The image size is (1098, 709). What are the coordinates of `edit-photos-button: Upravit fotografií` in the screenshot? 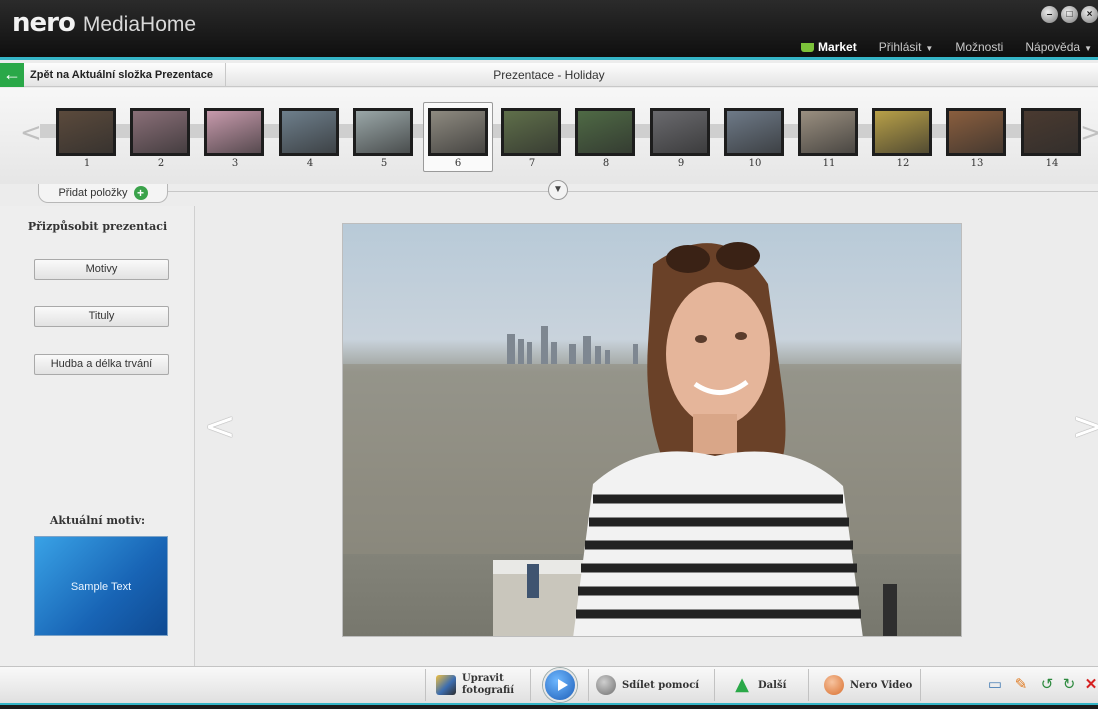 It's located at (475, 685).